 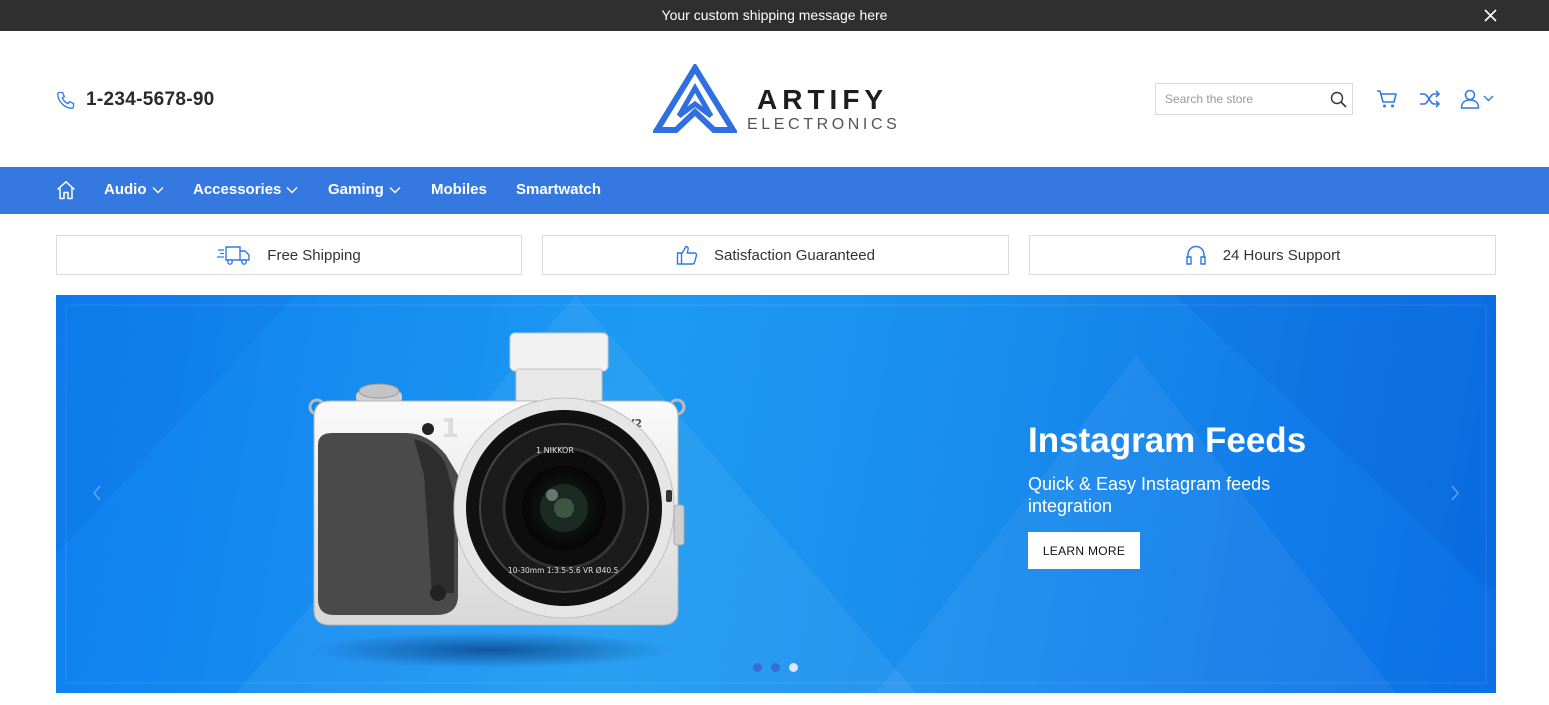 What do you see at coordinates (824, 124) in the screenshot?
I see `logo-subtitle: ELECTRONICS` at bounding box center [824, 124].